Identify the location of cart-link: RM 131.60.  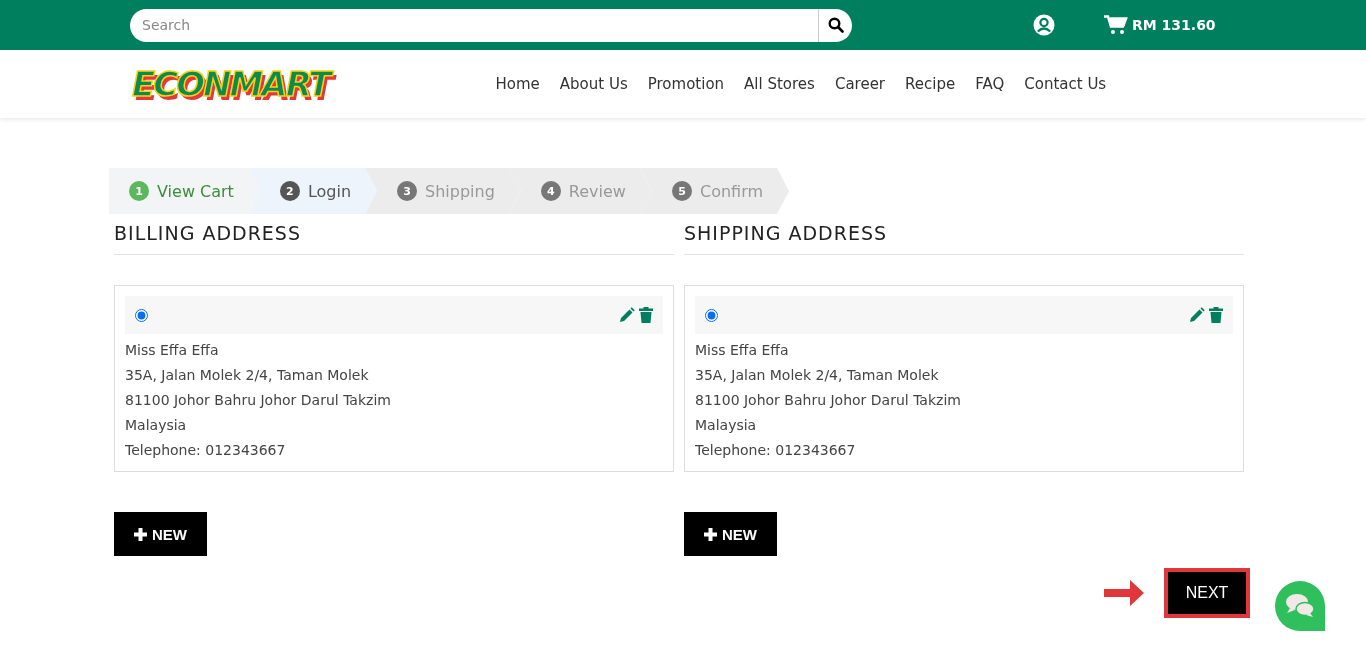
(1160, 25).